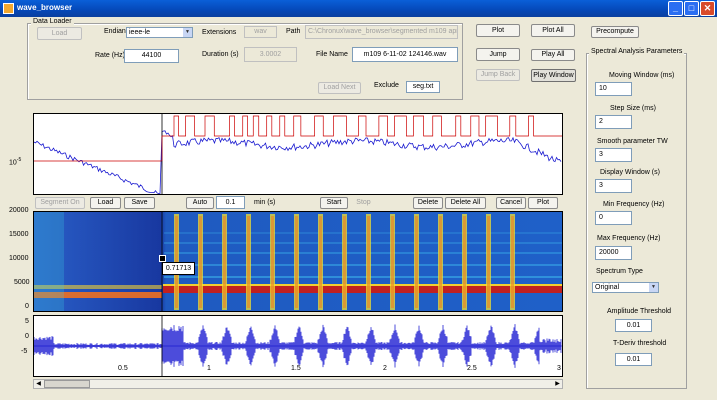  What do you see at coordinates (159, 32) in the screenshot?
I see `endian-select: ieee-le ▼` at bounding box center [159, 32].